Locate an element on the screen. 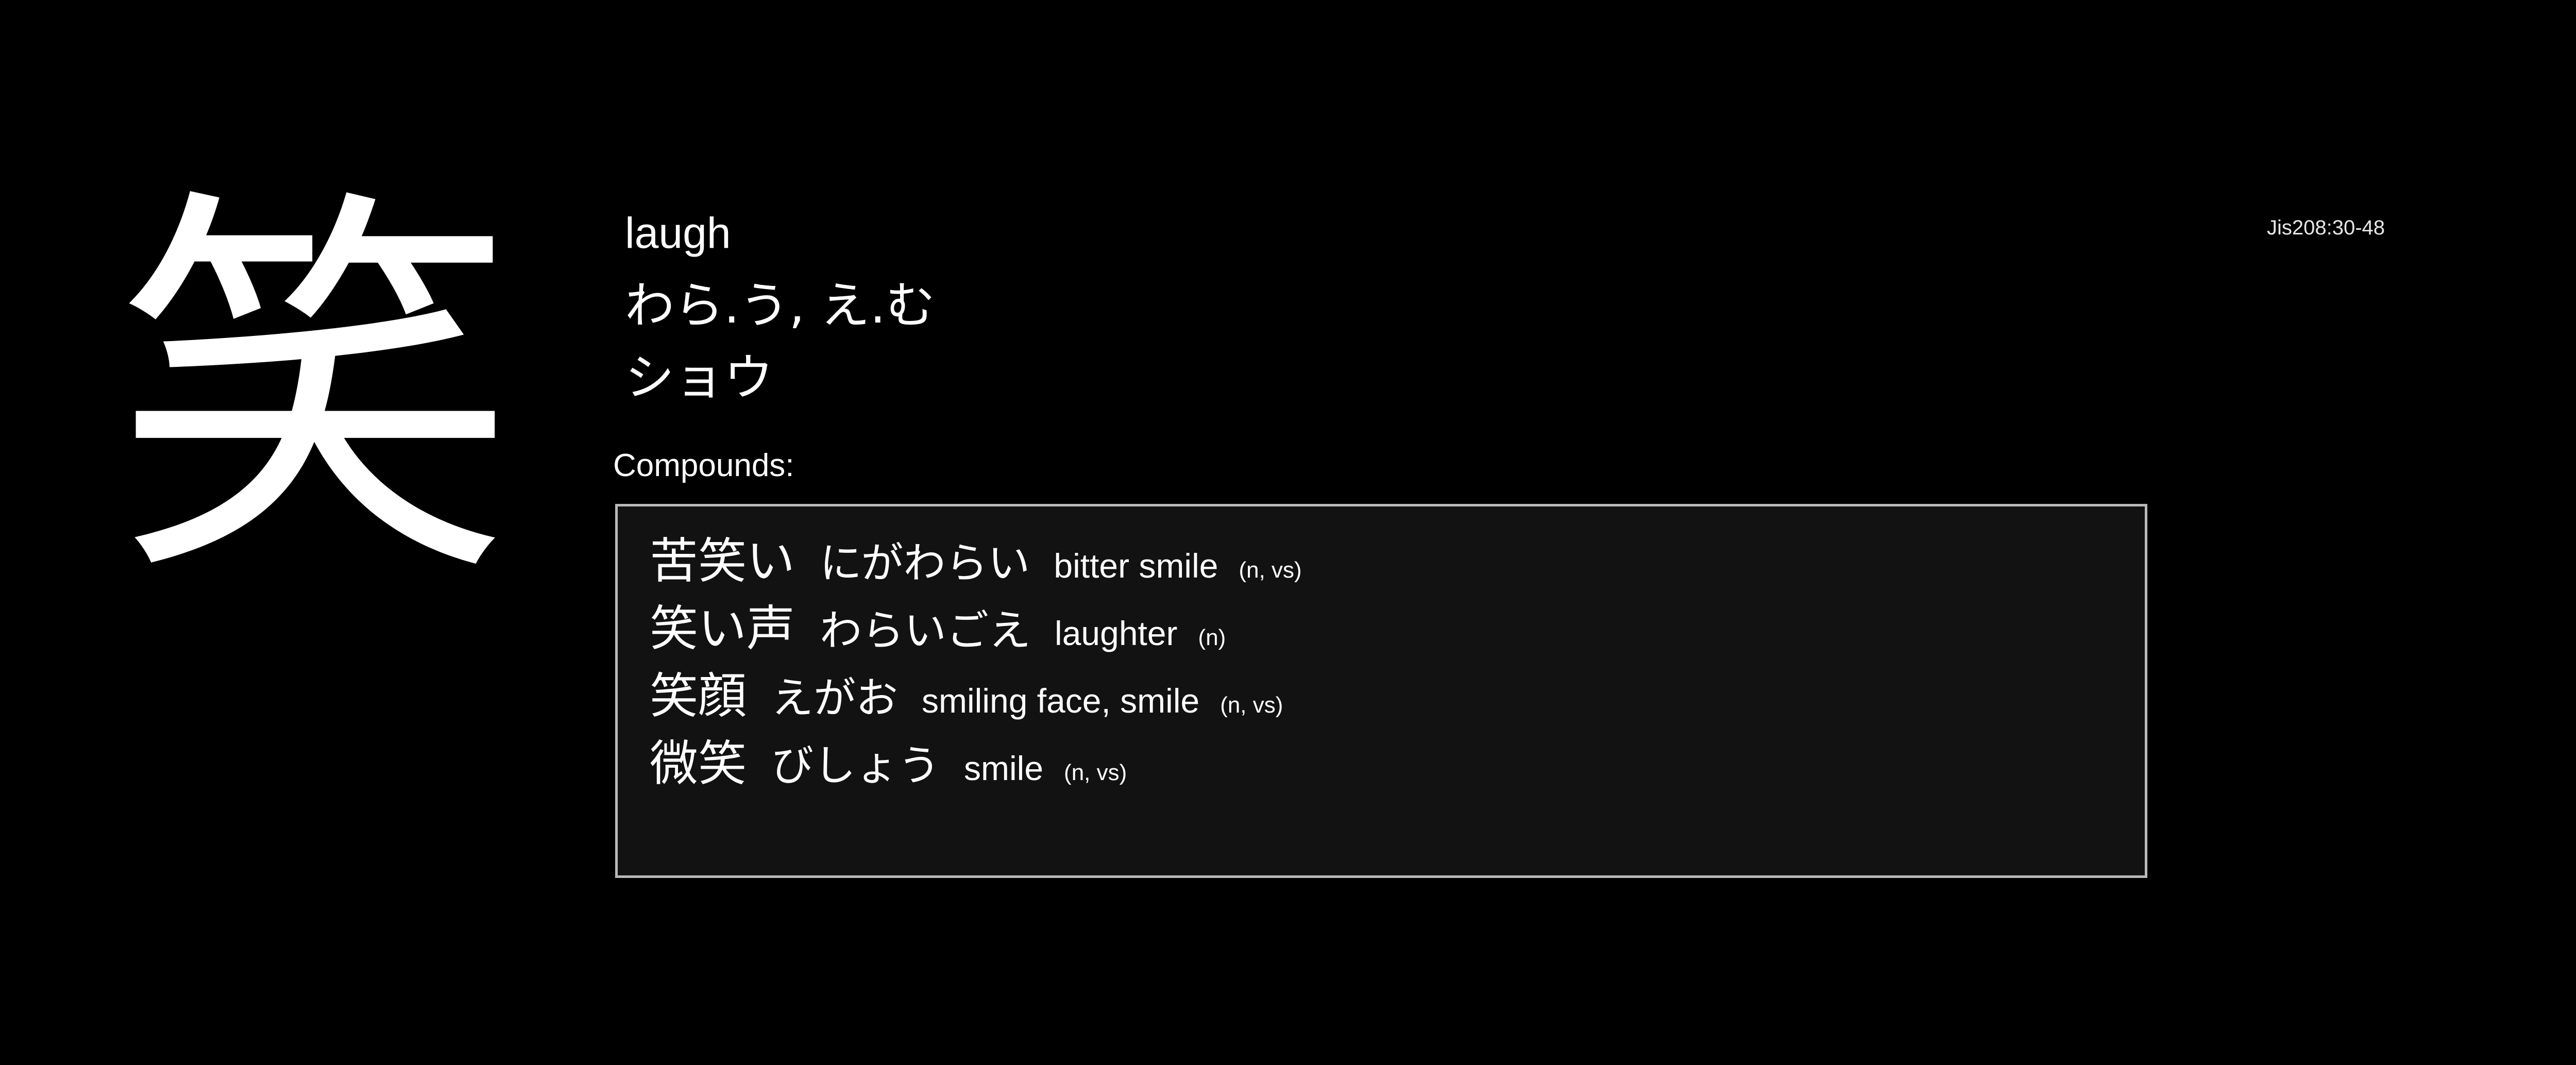  compound-gloss: laughter is located at coordinates (1116, 633).